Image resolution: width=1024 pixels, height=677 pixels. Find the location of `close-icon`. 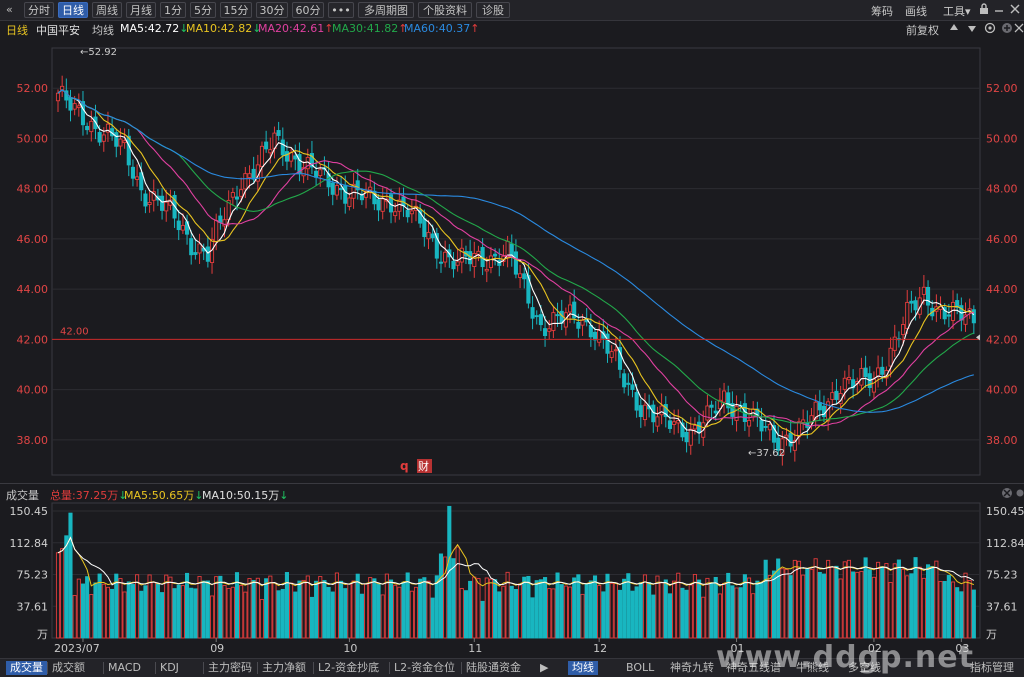

close-icon is located at coordinates (1015, 10).